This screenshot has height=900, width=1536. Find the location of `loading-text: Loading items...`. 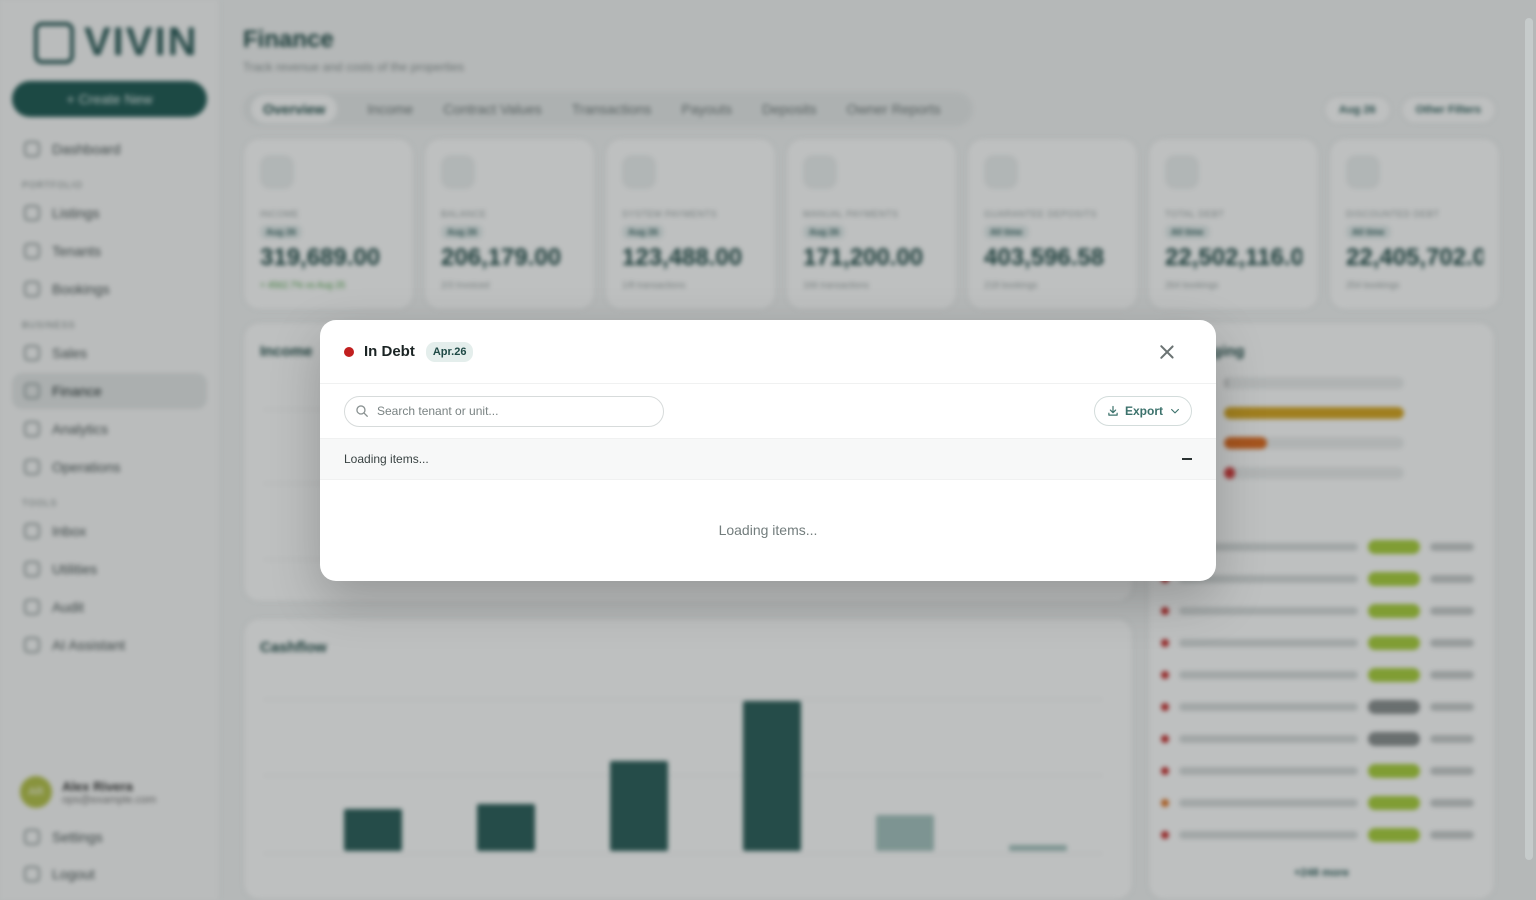

loading-text: Loading items... is located at coordinates (768, 530).